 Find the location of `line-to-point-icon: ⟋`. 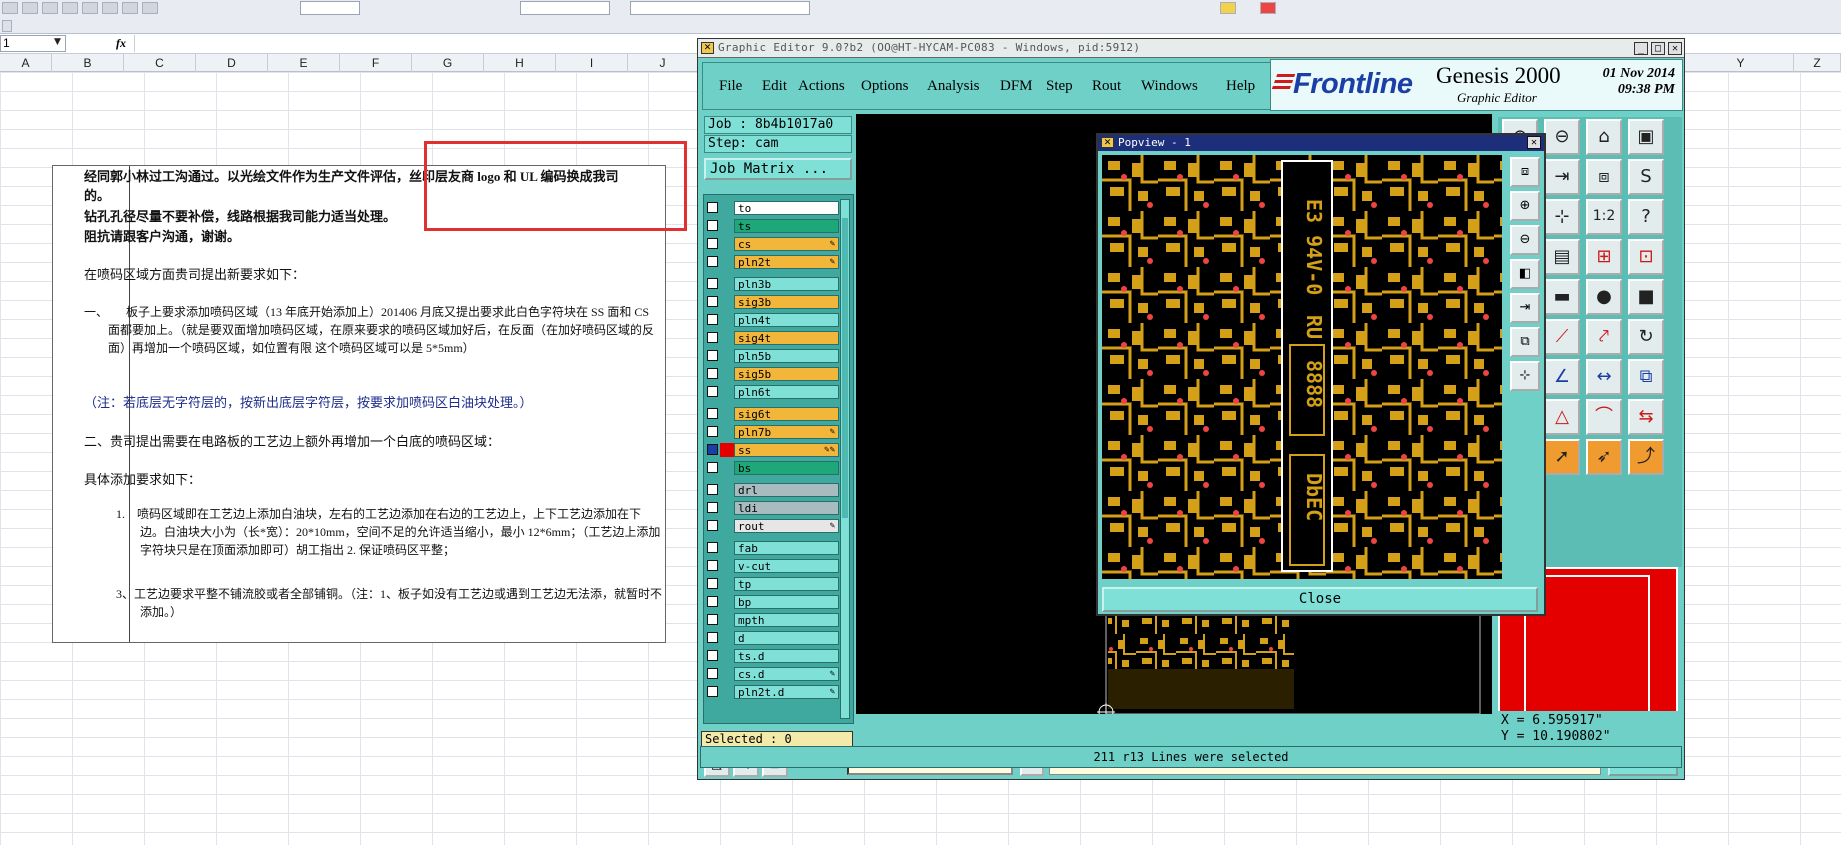

line-to-point-icon: ⟋ is located at coordinates (1562, 337).